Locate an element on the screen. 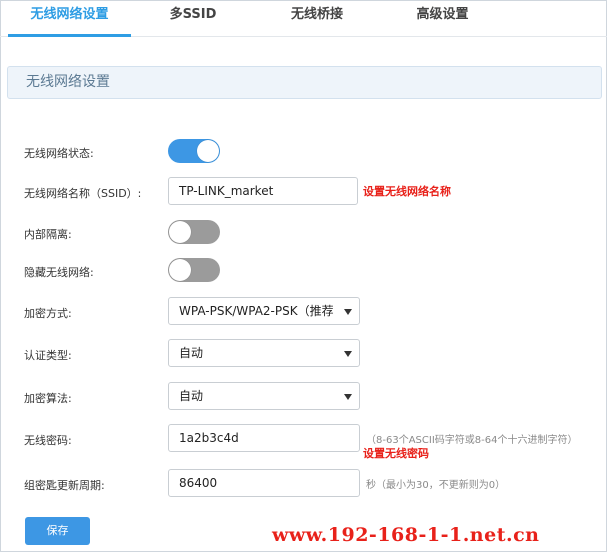 The height and width of the screenshot is (552, 607). encryption-select: WPA-PSK/WPA2-PSK（推荐 is located at coordinates (264, 311).